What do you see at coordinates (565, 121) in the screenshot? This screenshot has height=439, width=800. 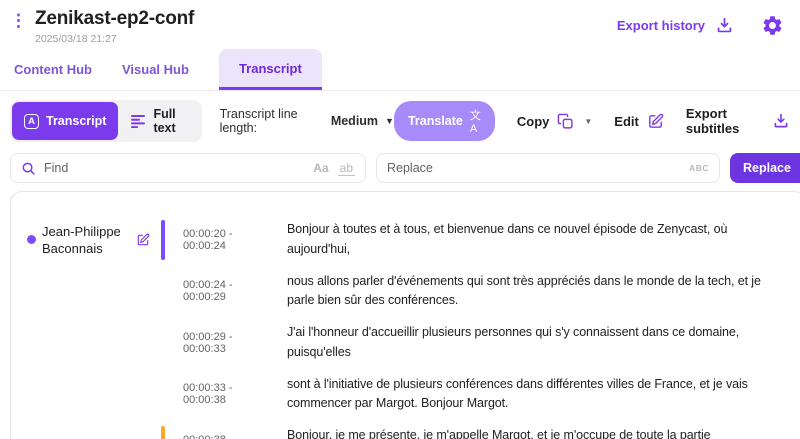 I see `copy-icon` at bounding box center [565, 121].